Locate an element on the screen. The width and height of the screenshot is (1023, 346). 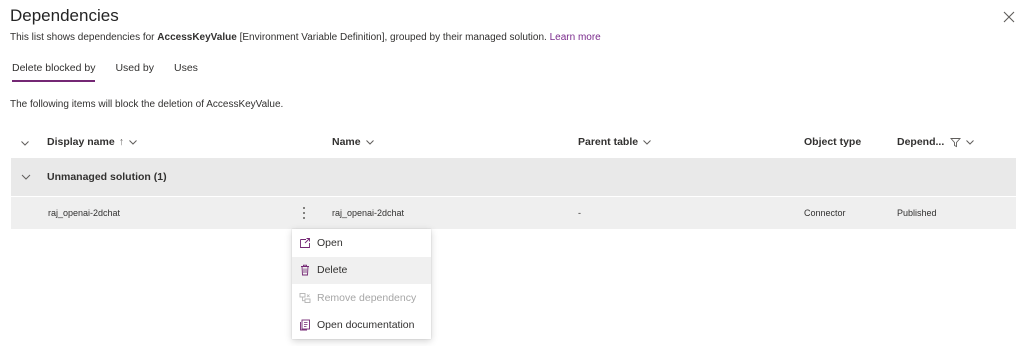
filter-icon is located at coordinates (956, 142).